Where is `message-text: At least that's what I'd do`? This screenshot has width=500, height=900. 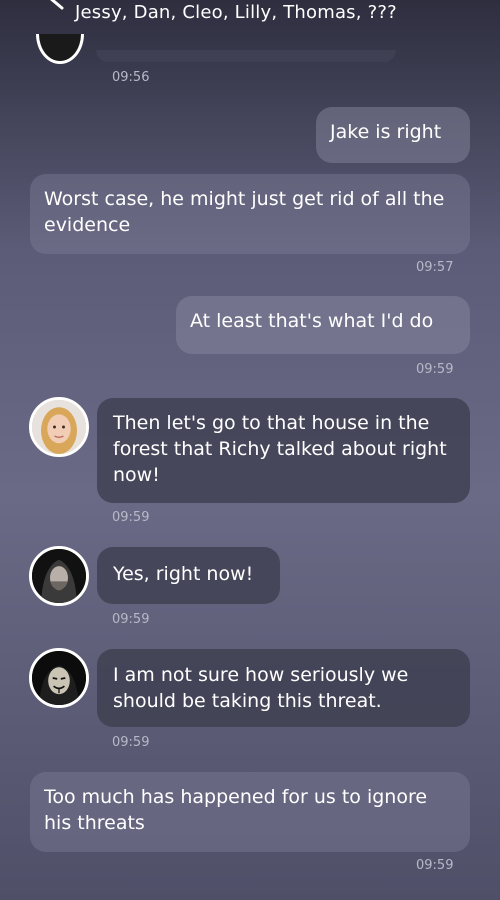
message-text: At least that's what I'd do is located at coordinates (312, 321).